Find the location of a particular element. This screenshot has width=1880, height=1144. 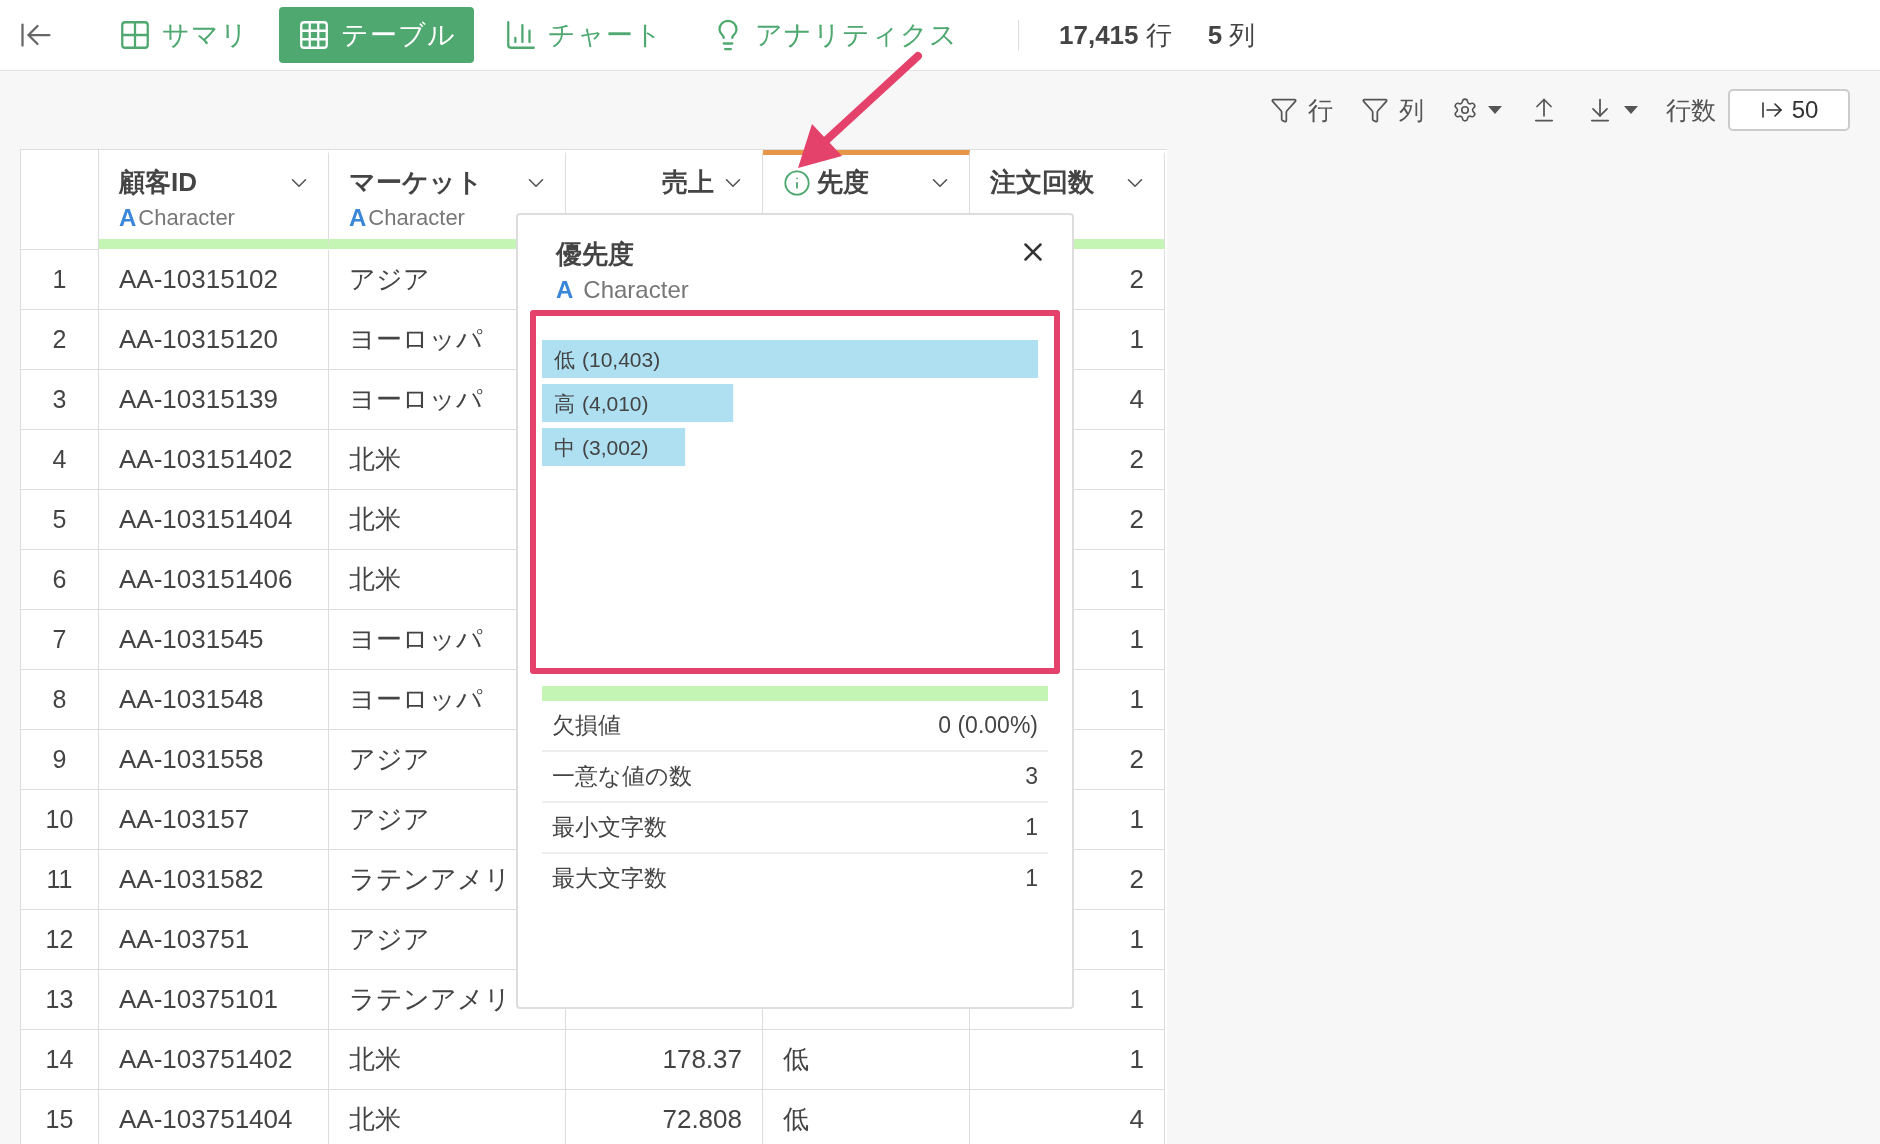

table-cell: AA-10315102 is located at coordinates (214, 280).